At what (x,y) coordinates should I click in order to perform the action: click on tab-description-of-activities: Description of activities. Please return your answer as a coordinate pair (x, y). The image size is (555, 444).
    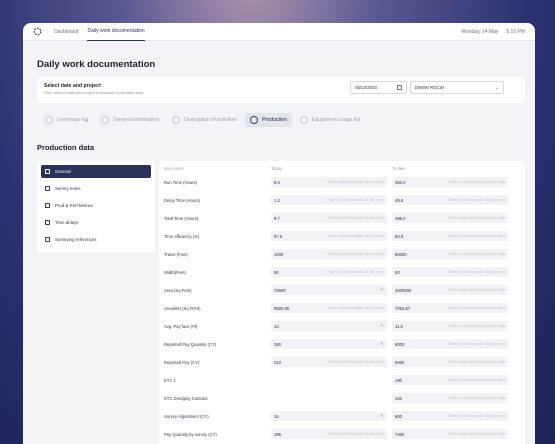
    Looking at the image, I should click on (204, 120).